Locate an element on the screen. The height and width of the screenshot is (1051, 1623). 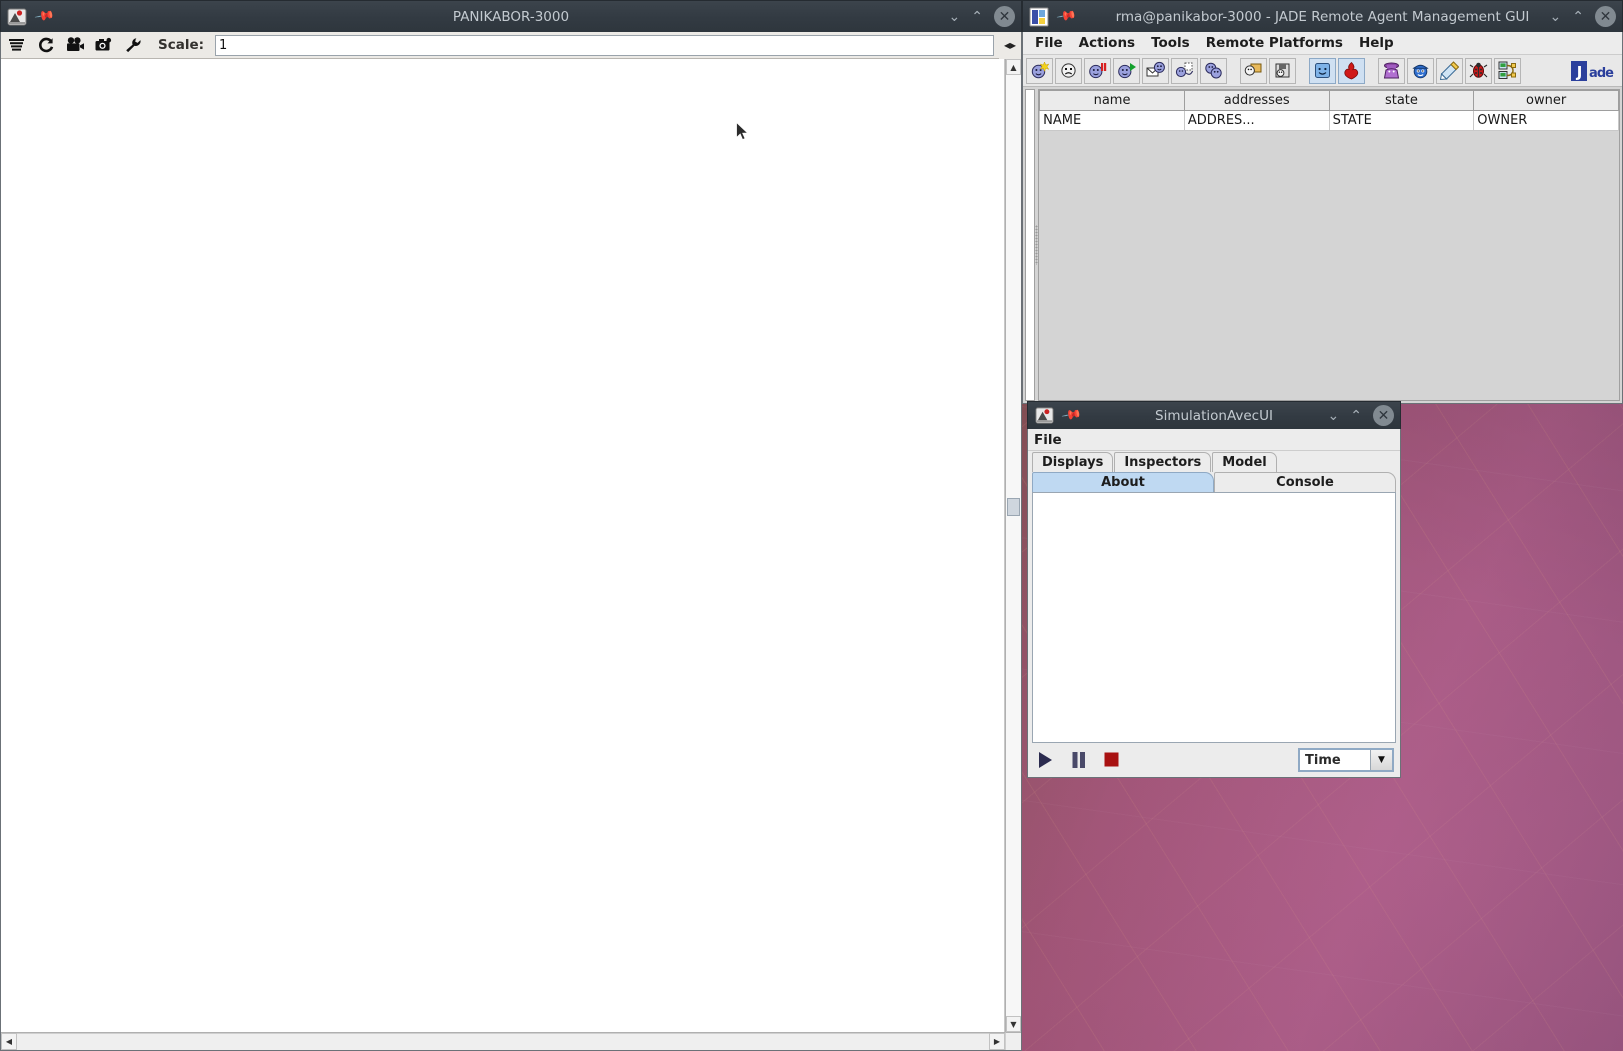
mason-vertical-scrollbar: ▲ ▼ is located at coordinates (1013, 545).